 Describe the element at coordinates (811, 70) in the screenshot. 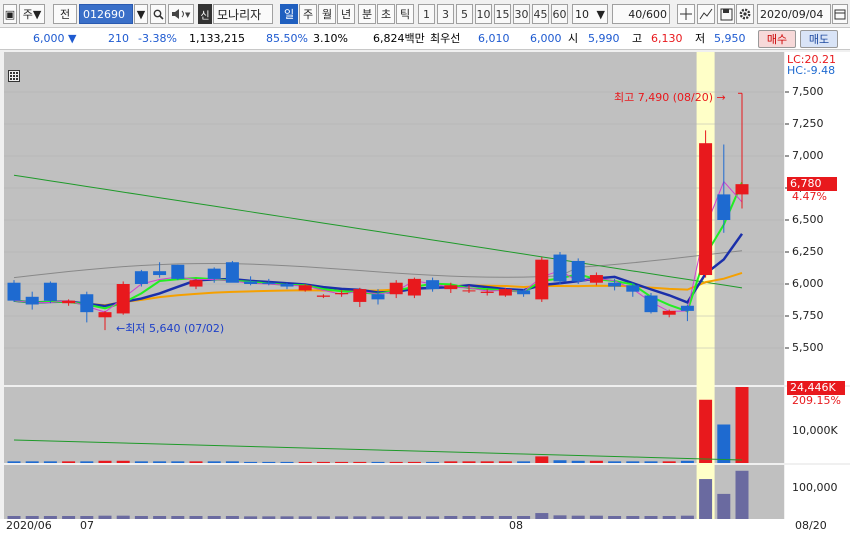

I see `hc-label: HC:-9.48` at that location.